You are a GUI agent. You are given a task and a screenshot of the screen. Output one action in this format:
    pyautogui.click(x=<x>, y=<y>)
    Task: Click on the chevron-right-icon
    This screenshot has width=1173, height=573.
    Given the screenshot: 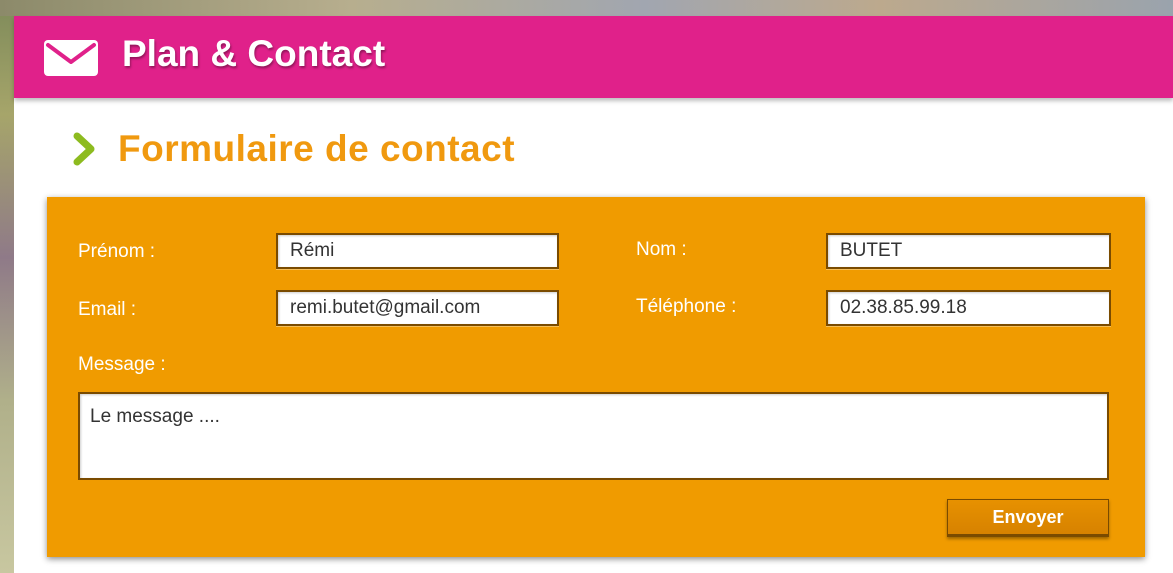 What is the action you would take?
    pyautogui.click(x=84, y=149)
    